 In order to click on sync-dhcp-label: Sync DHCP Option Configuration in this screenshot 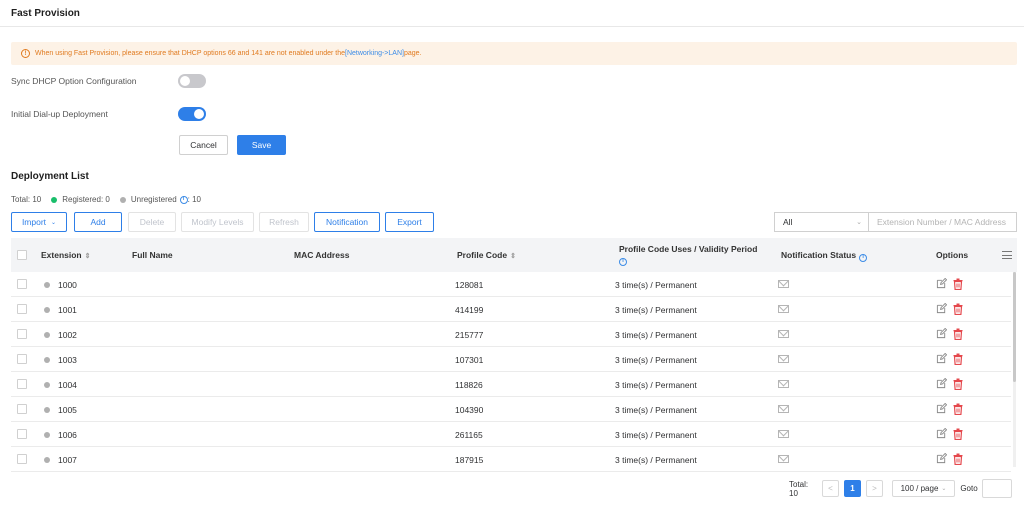, I will do `click(74, 81)`.